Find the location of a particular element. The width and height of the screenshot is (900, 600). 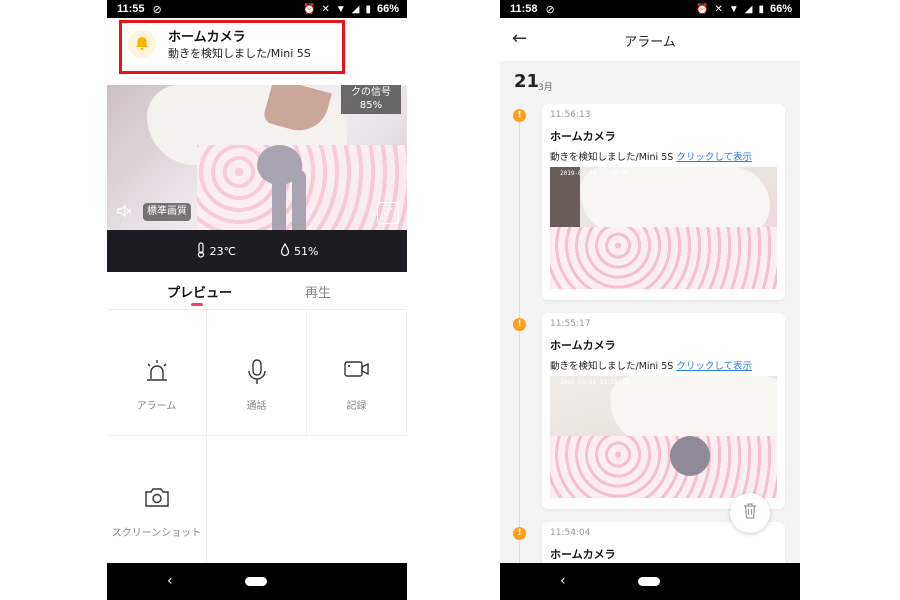

camera-icon is located at coordinates (156, 499).